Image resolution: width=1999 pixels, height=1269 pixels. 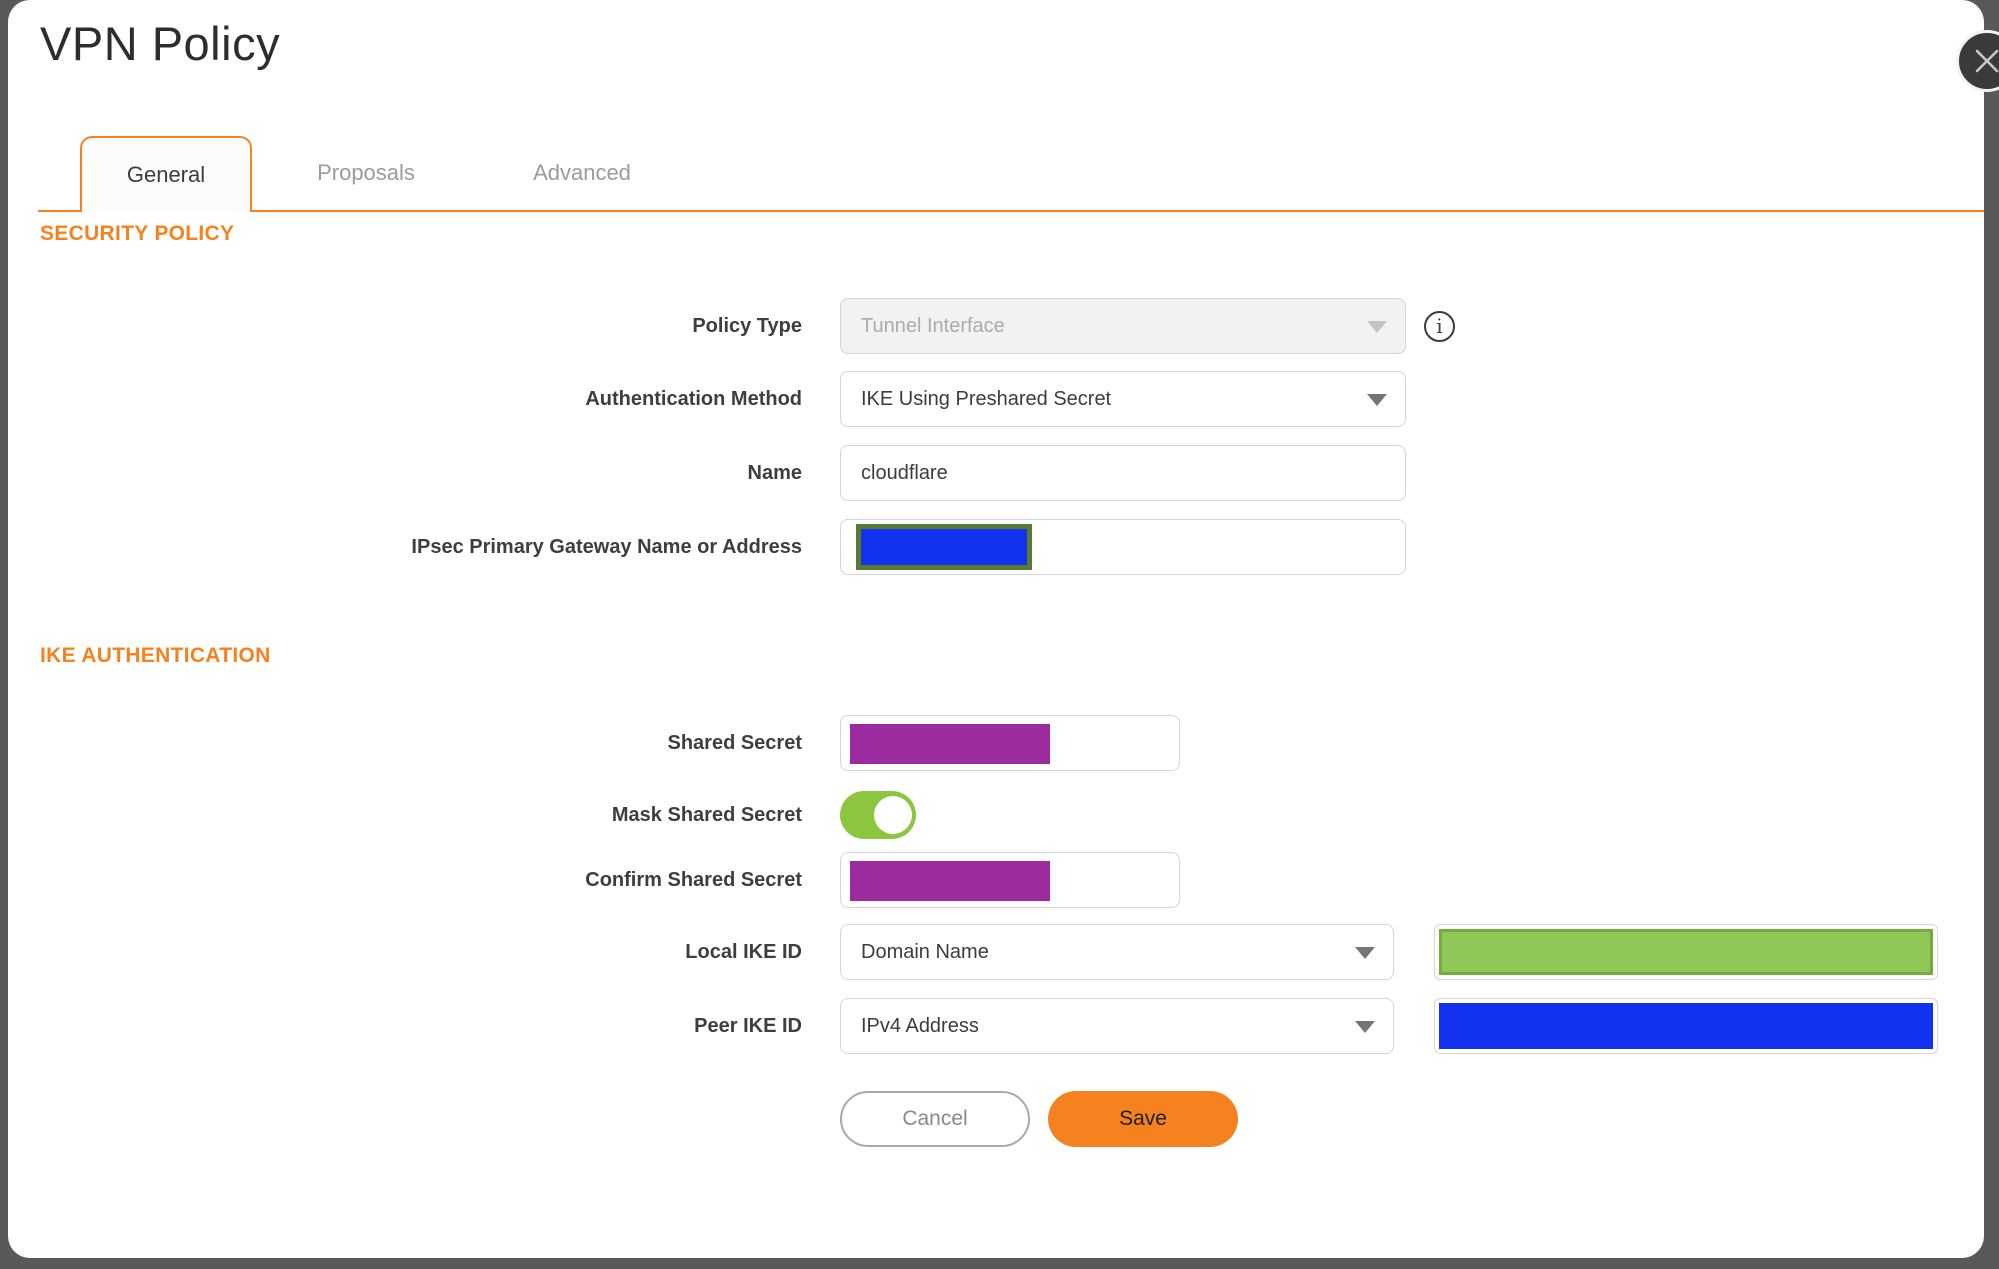 I want to click on close-icon, so click(x=1987, y=61).